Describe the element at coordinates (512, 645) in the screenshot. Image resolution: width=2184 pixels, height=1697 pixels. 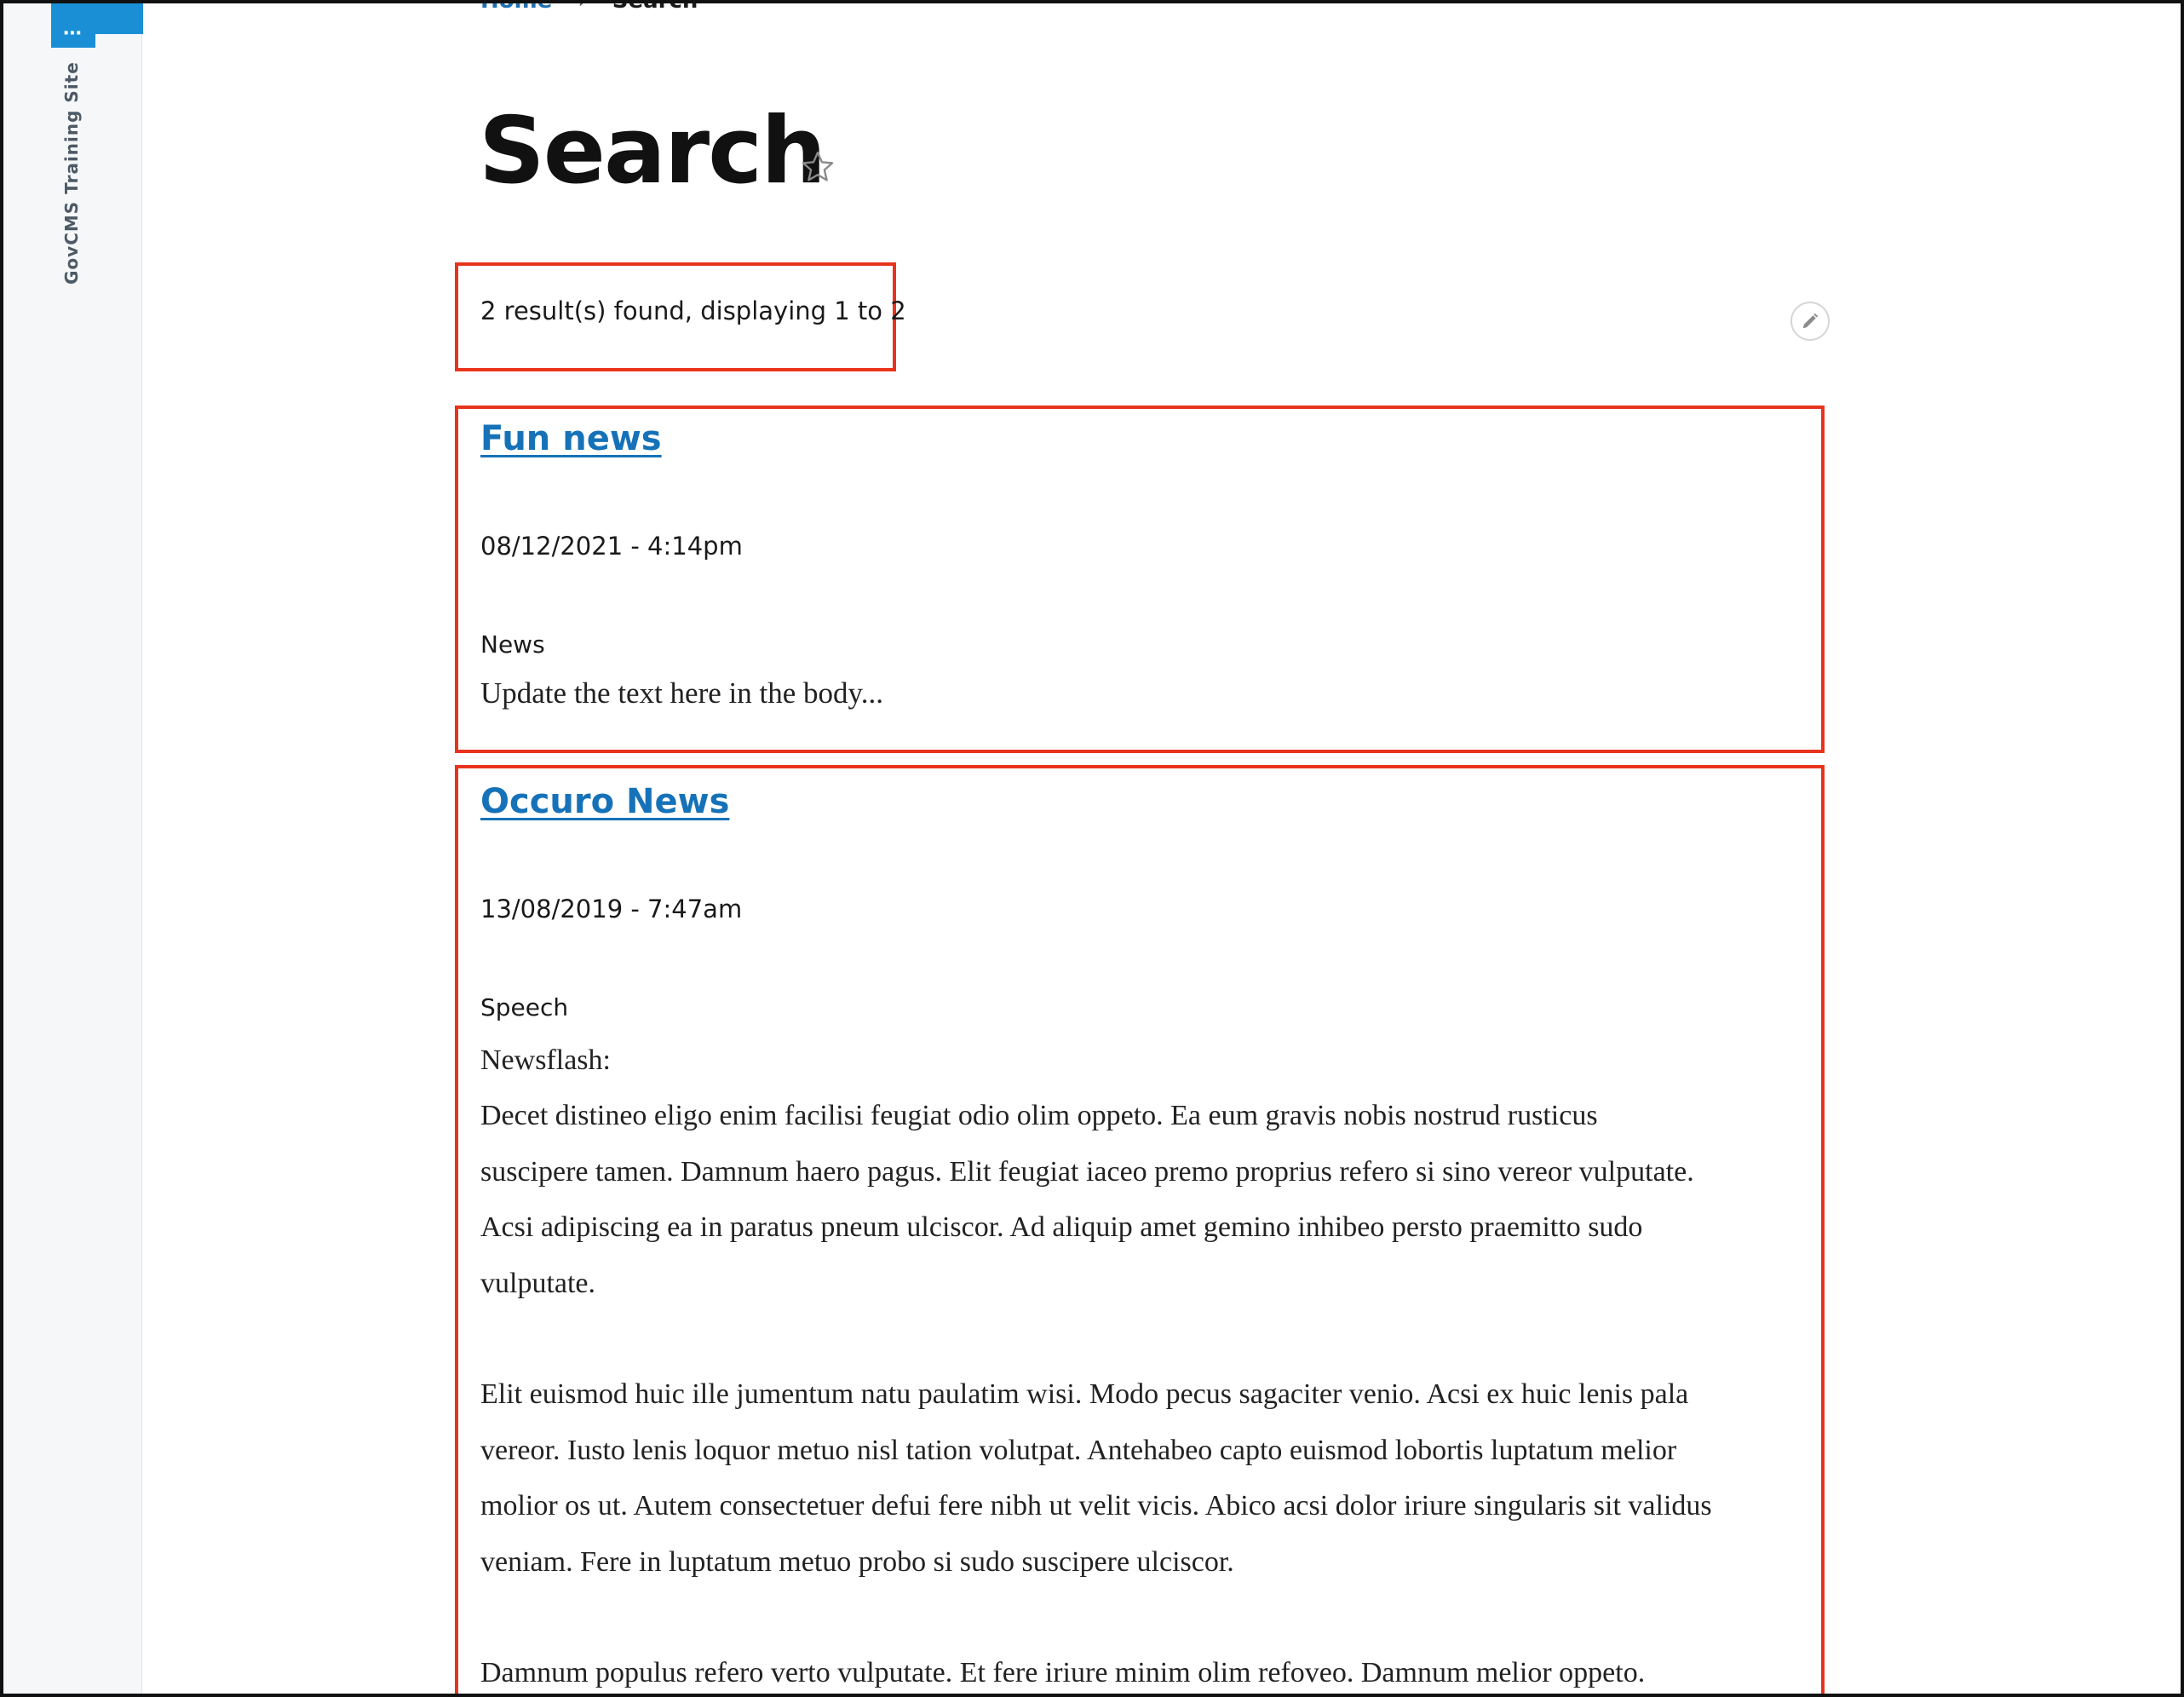
I see `result-type-1: News` at that location.